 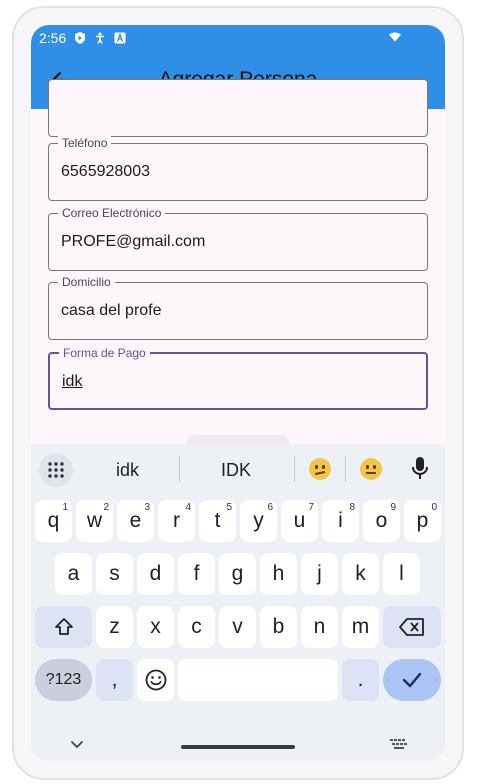 I want to click on key-n: n, so click(x=319, y=627).